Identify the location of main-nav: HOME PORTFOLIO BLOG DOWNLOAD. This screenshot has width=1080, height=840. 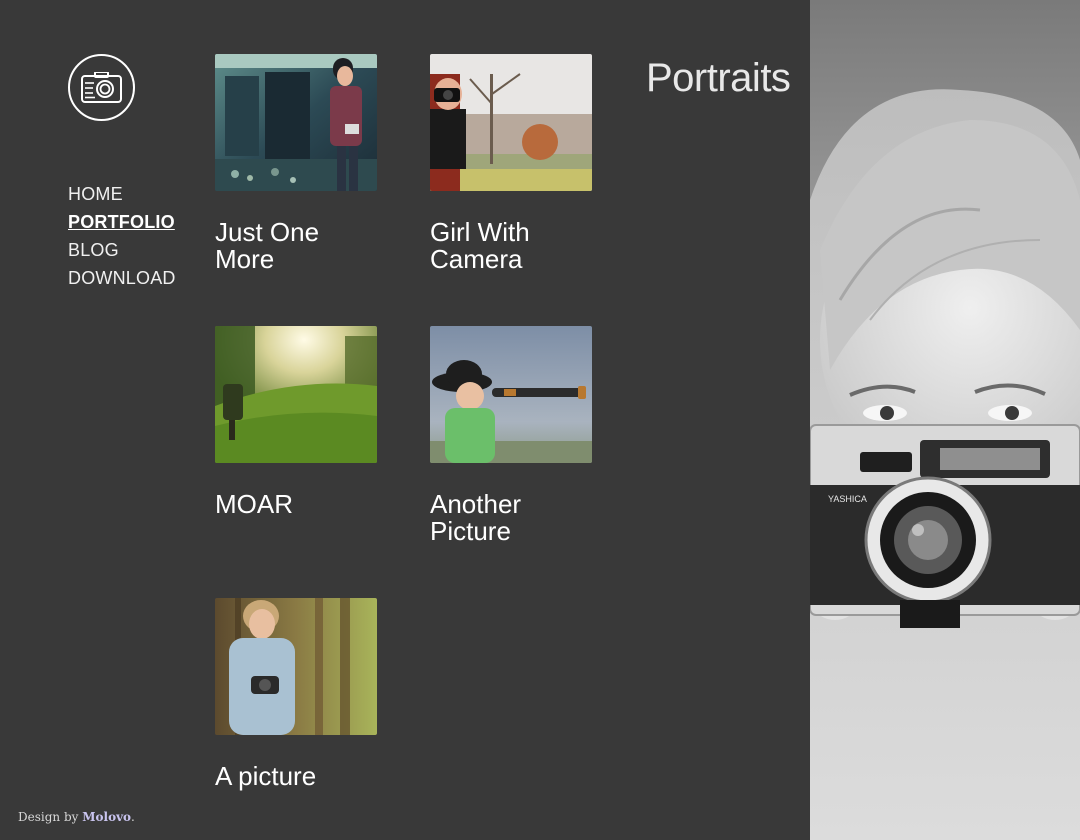
(122, 236).